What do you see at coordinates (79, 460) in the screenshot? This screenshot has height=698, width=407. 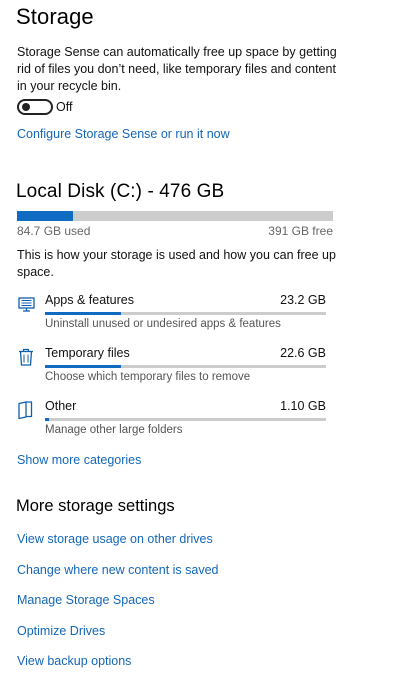 I see `show-more-categories-link: Show more categories` at bounding box center [79, 460].